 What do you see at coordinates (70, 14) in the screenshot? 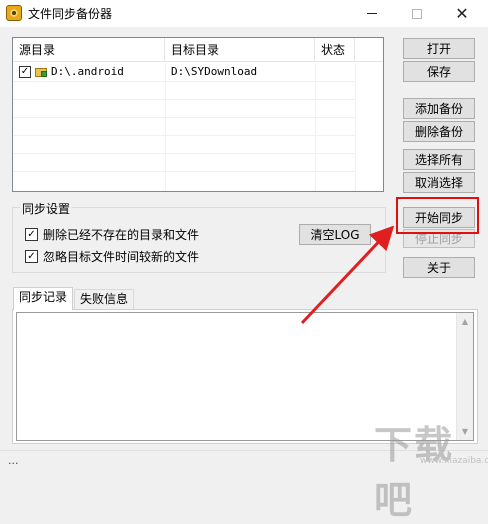
I see `window-title: 文件同步备份器` at bounding box center [70, 14].